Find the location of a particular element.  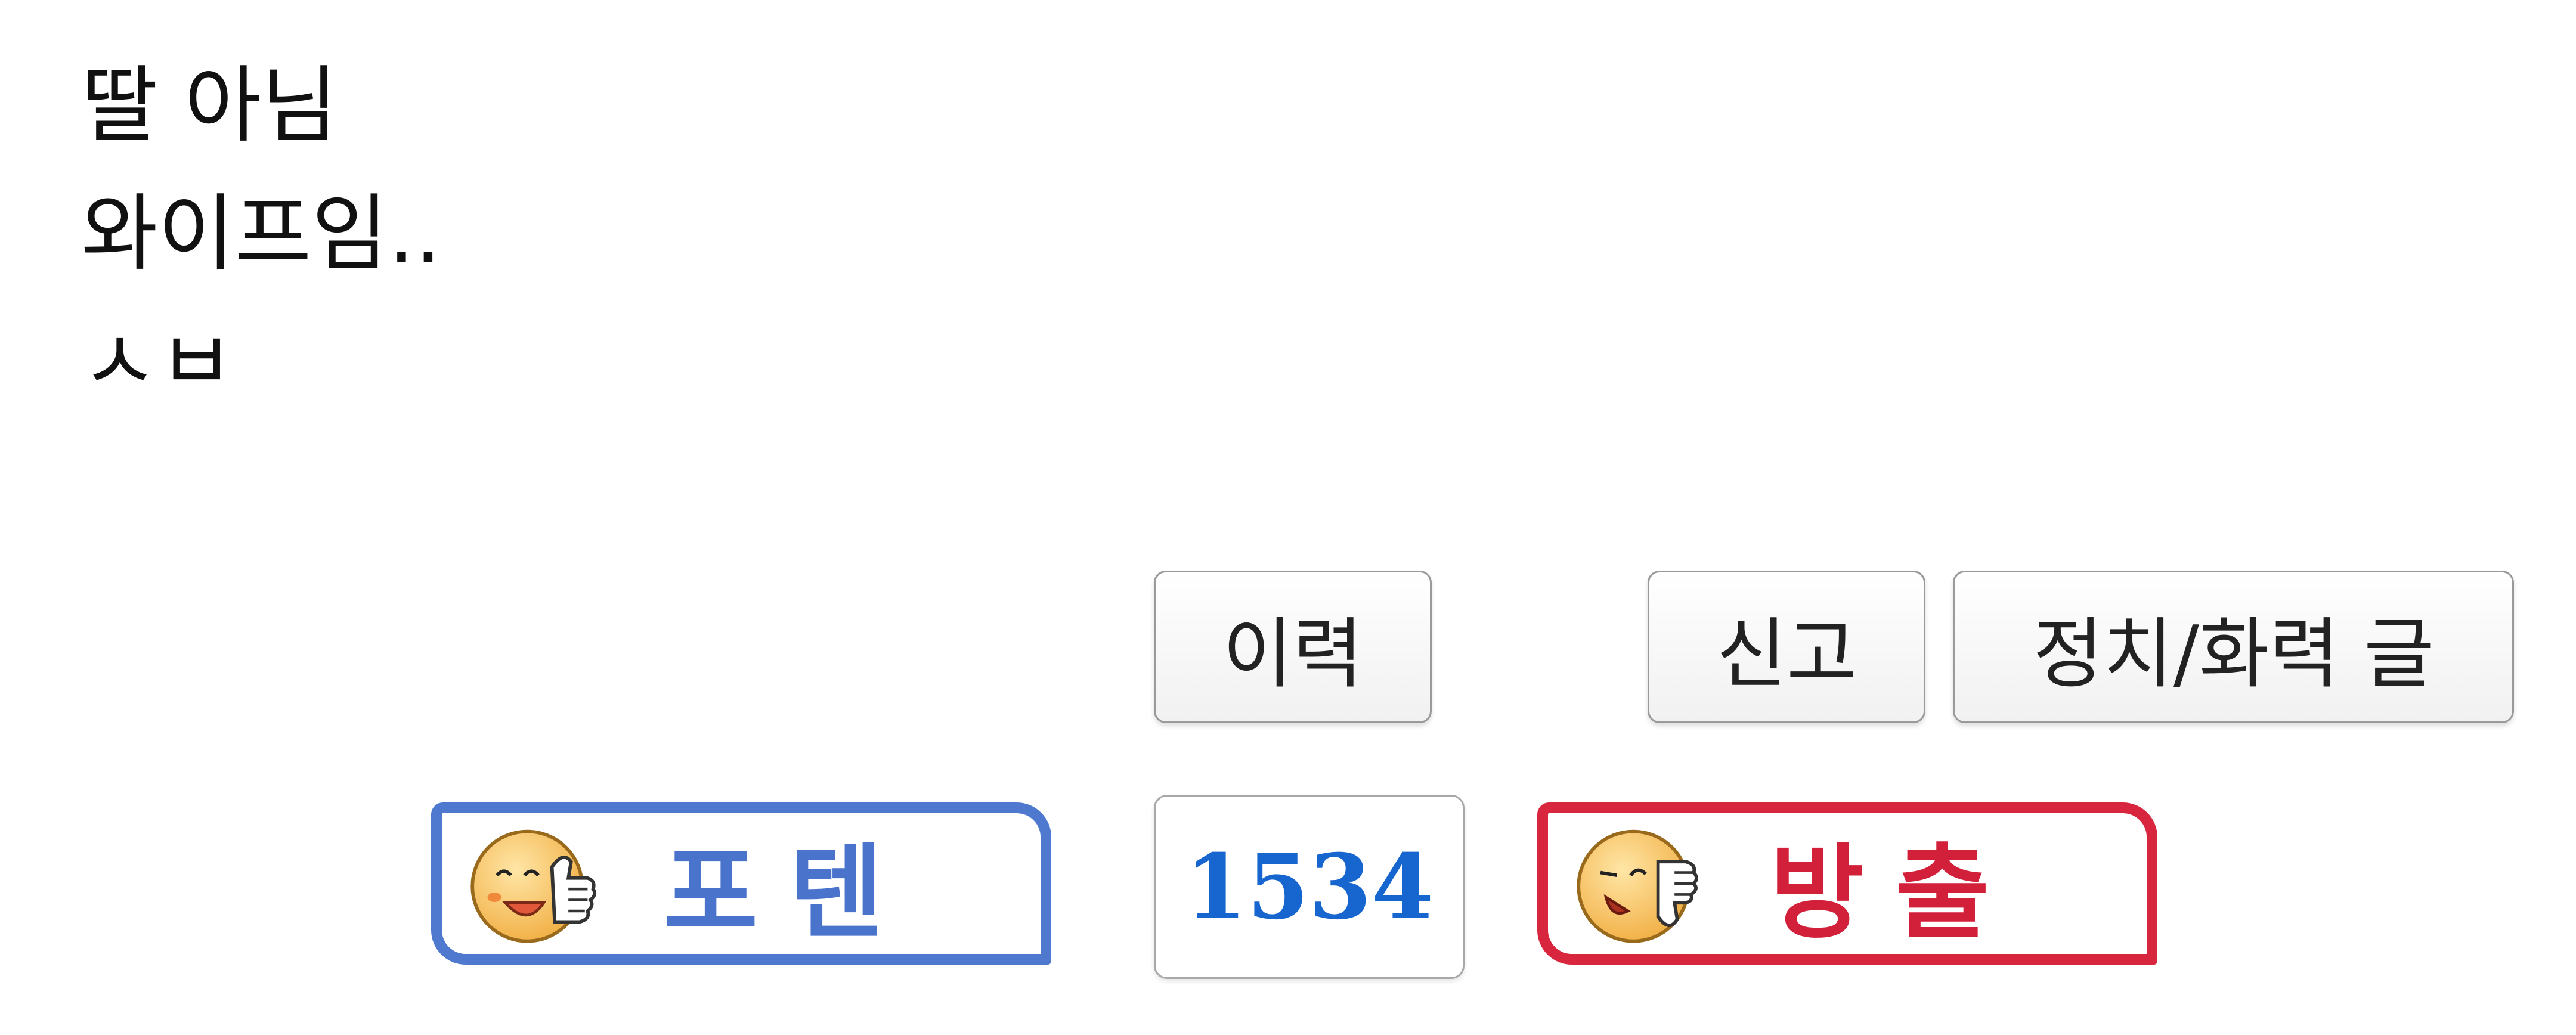

post-body: 딸 아님 와이프임.. ㅅㅂ is located at coordinates (499, 234).